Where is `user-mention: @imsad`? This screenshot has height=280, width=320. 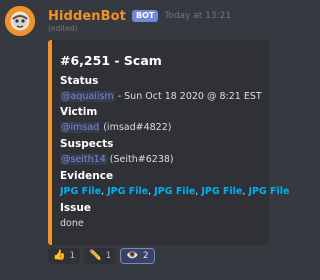
user-mention: @imsad is located at coordinates (80, 127).